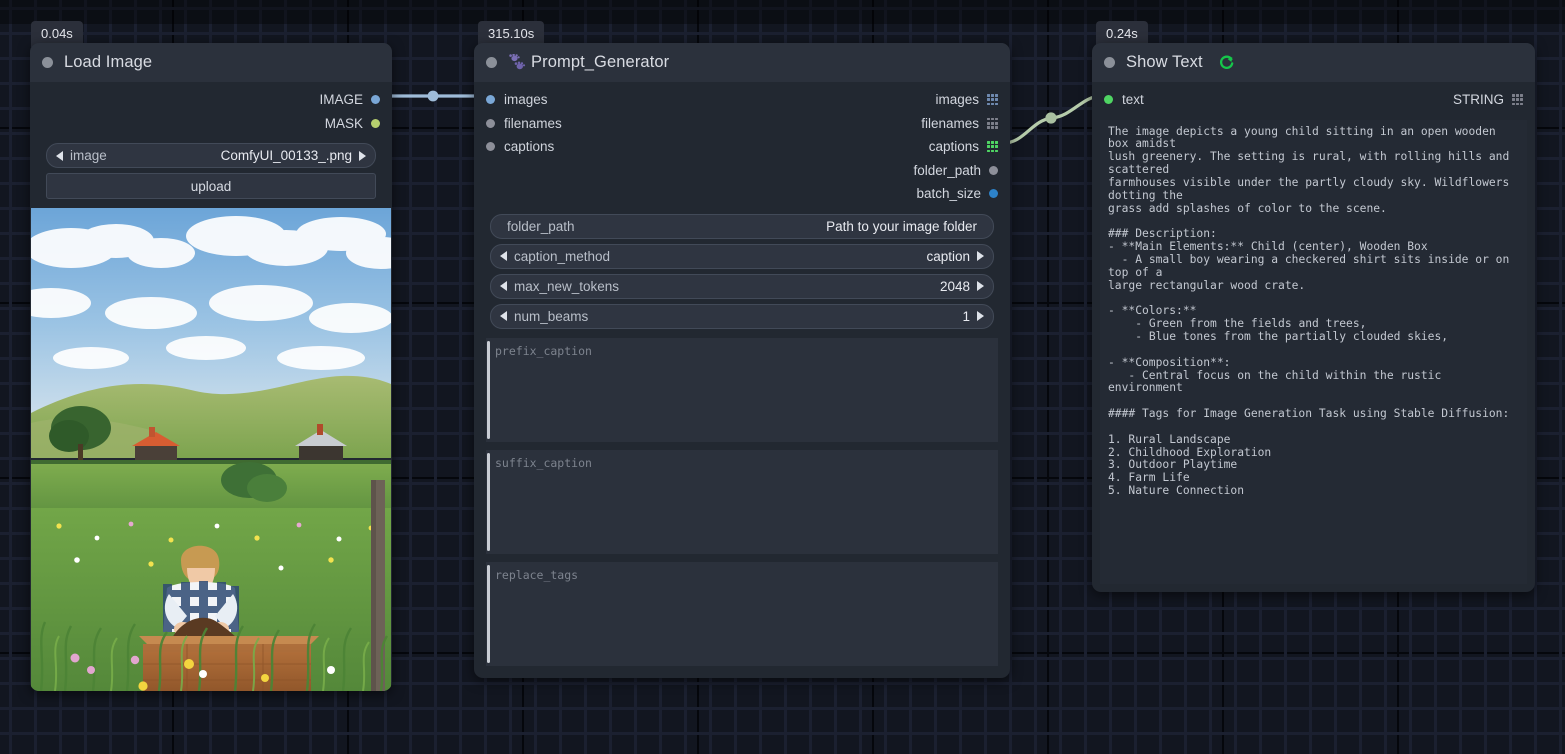 Image resolution: width=1565 pixels, height=754 pixels. What do you see at coordinates (543, 350) in the screenshot?
I see `textarea-placeholder: prefix_caption` at bounding box center [543, 350].